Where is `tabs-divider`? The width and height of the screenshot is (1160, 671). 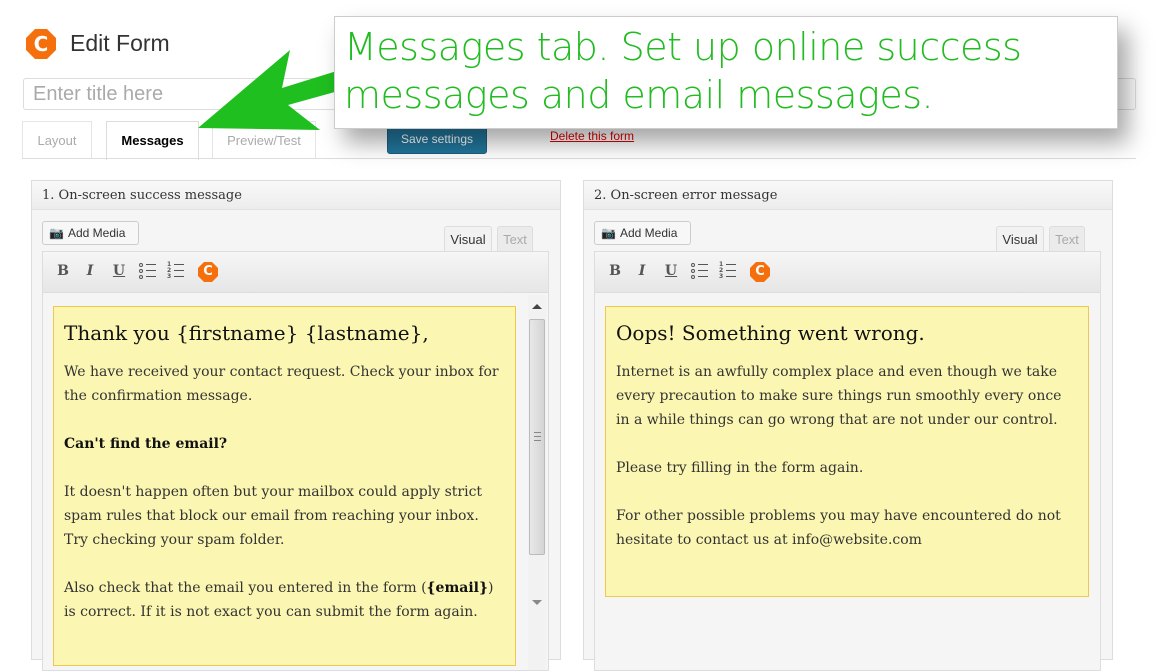
tabs-divider is located at coordinates (579, 158).